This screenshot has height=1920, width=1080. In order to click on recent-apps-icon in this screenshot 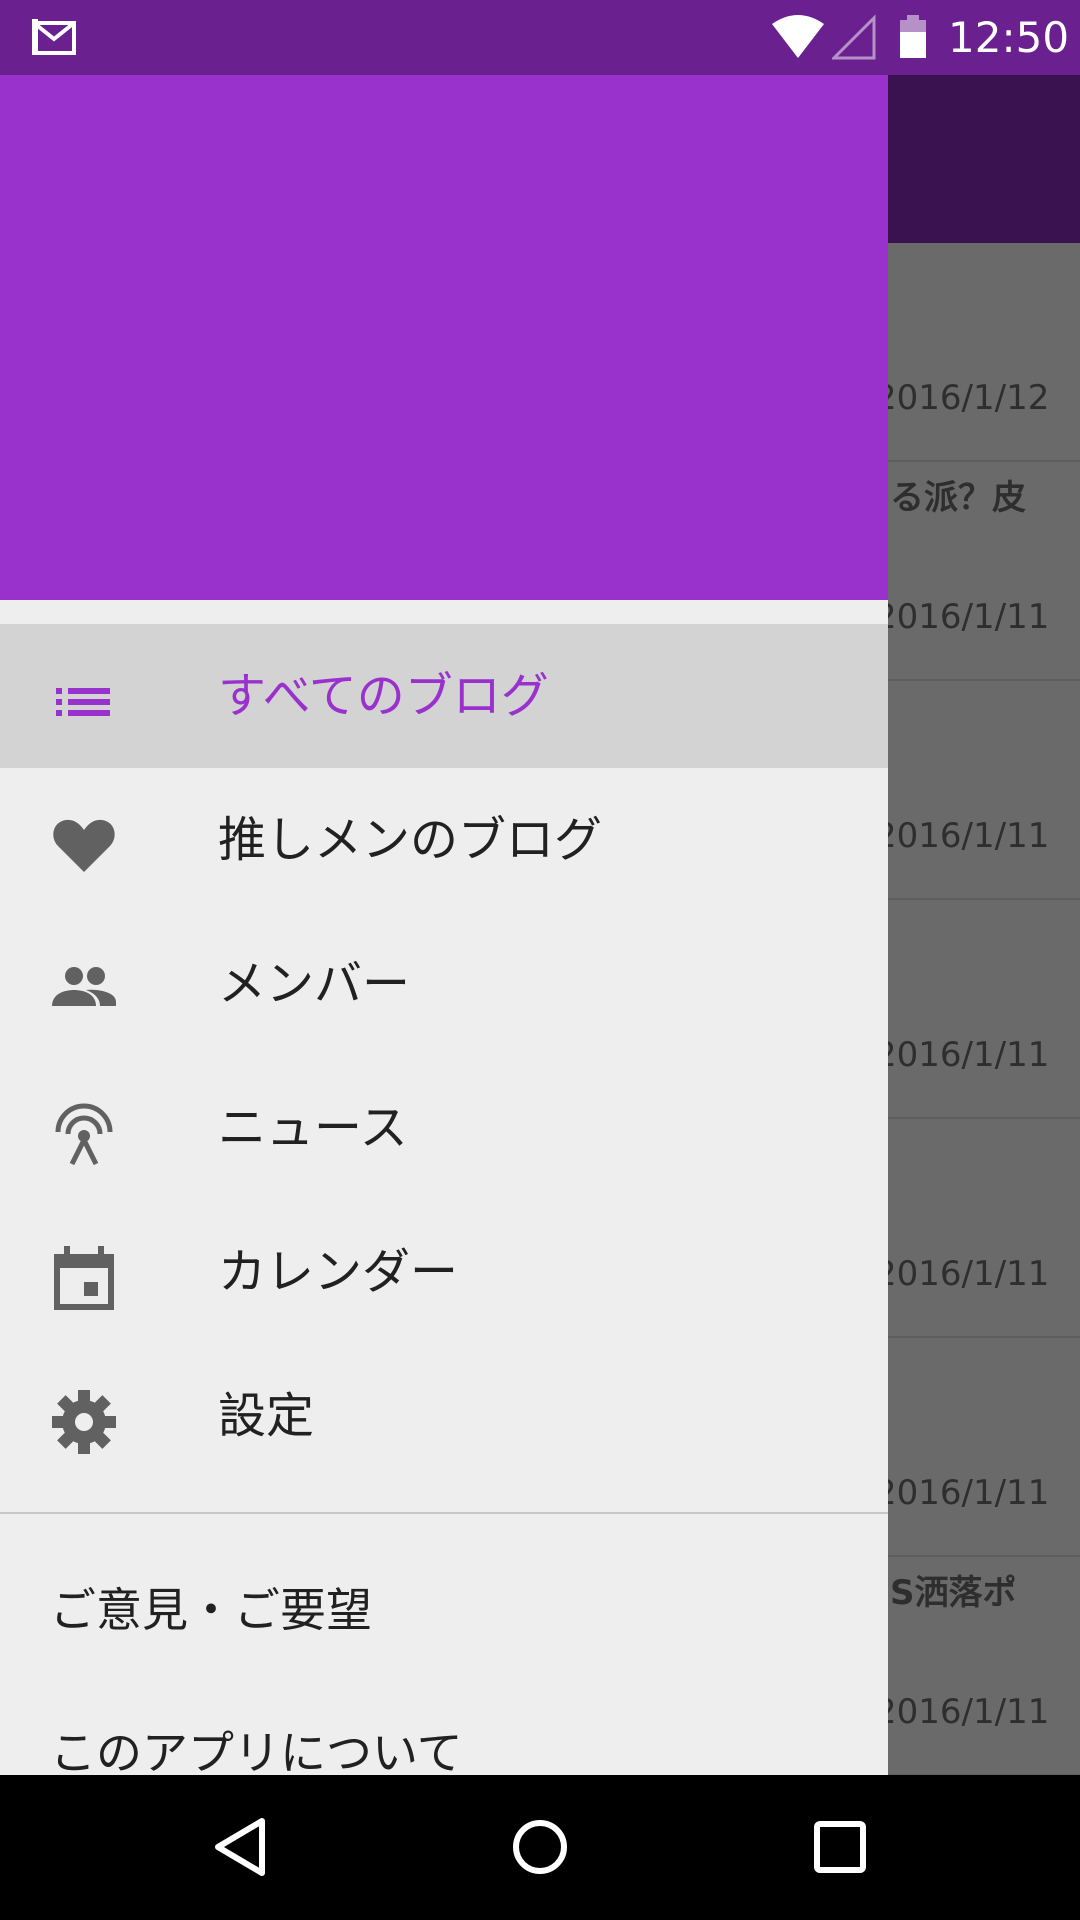, I will do `click(840, 1847)`.